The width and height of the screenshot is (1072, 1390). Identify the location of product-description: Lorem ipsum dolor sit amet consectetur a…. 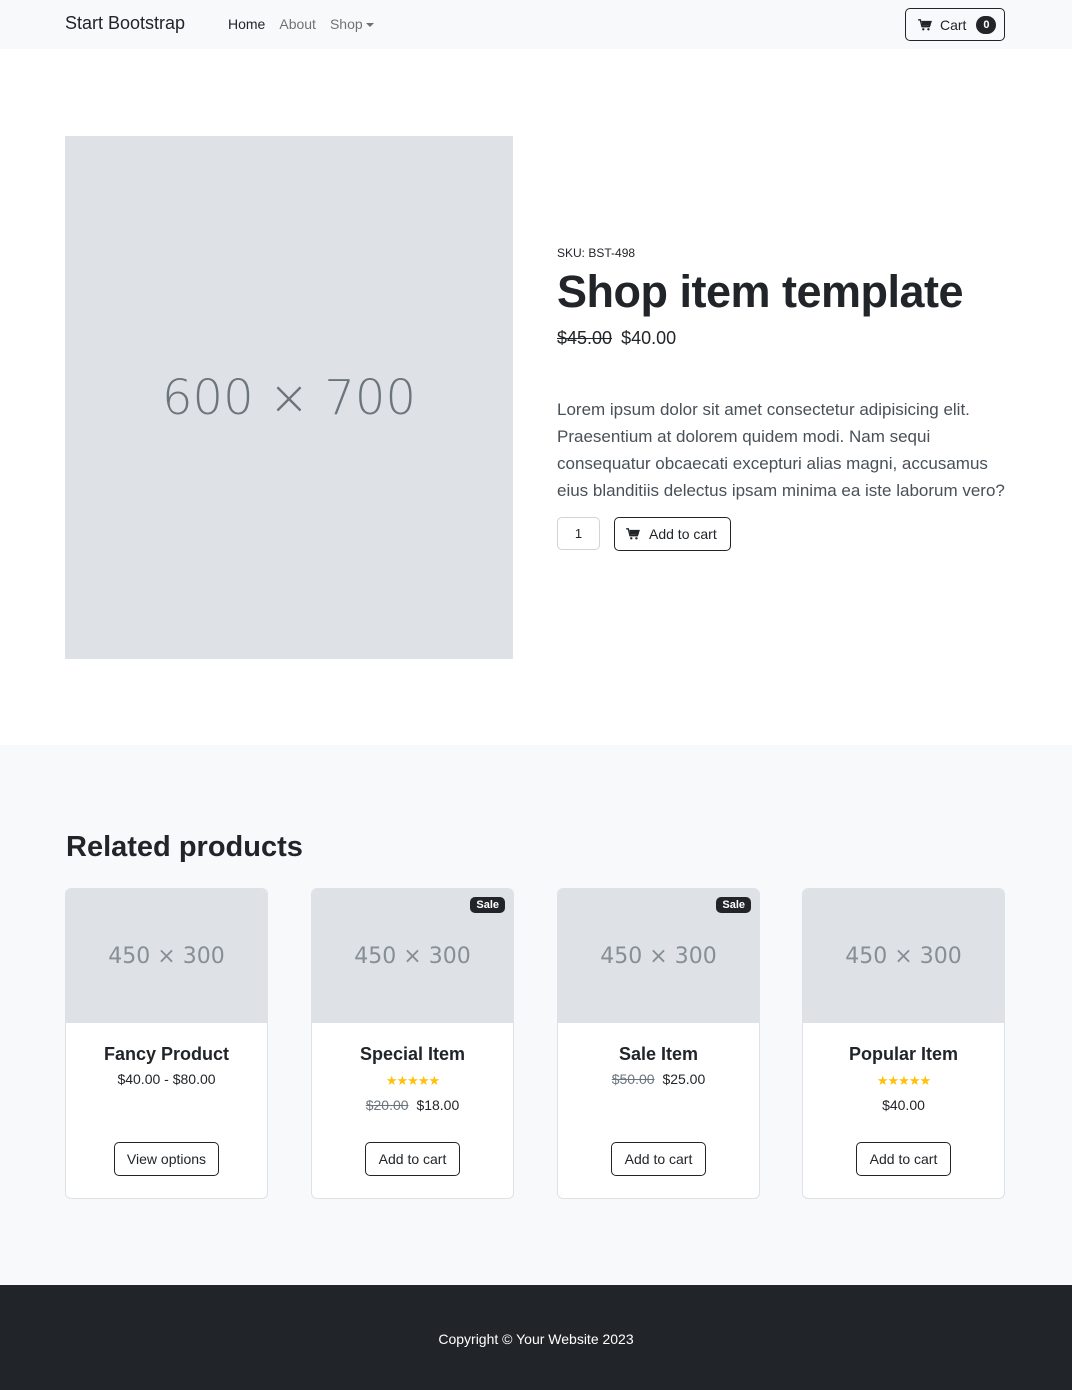
(781, 450).